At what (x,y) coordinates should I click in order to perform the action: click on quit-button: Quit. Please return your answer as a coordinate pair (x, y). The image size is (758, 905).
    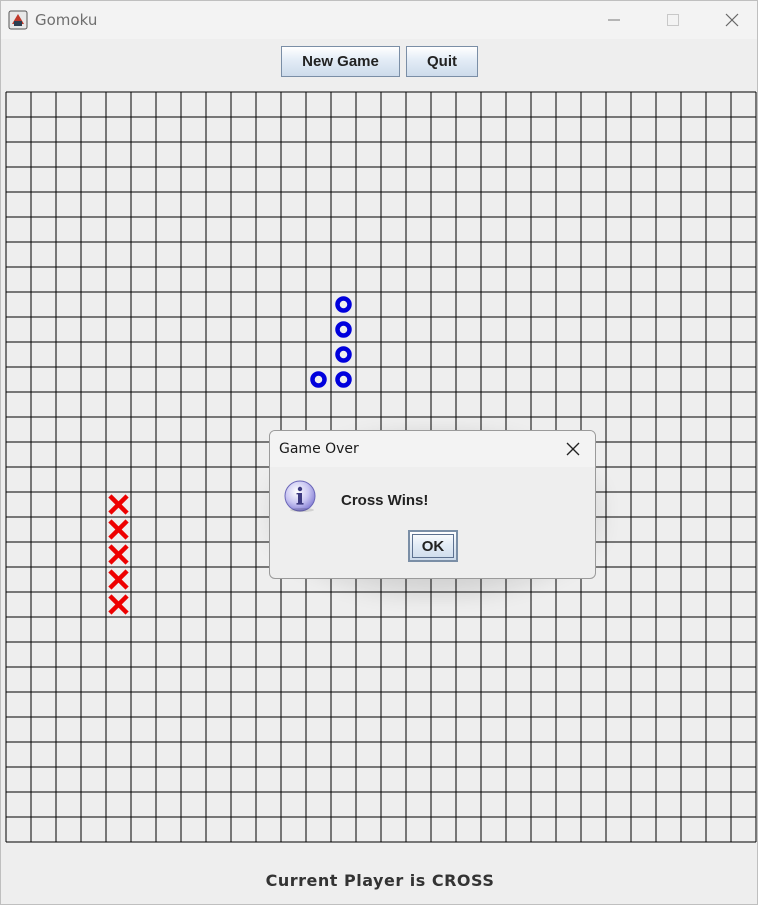
    Looking at the image, I should click on (442, 61).